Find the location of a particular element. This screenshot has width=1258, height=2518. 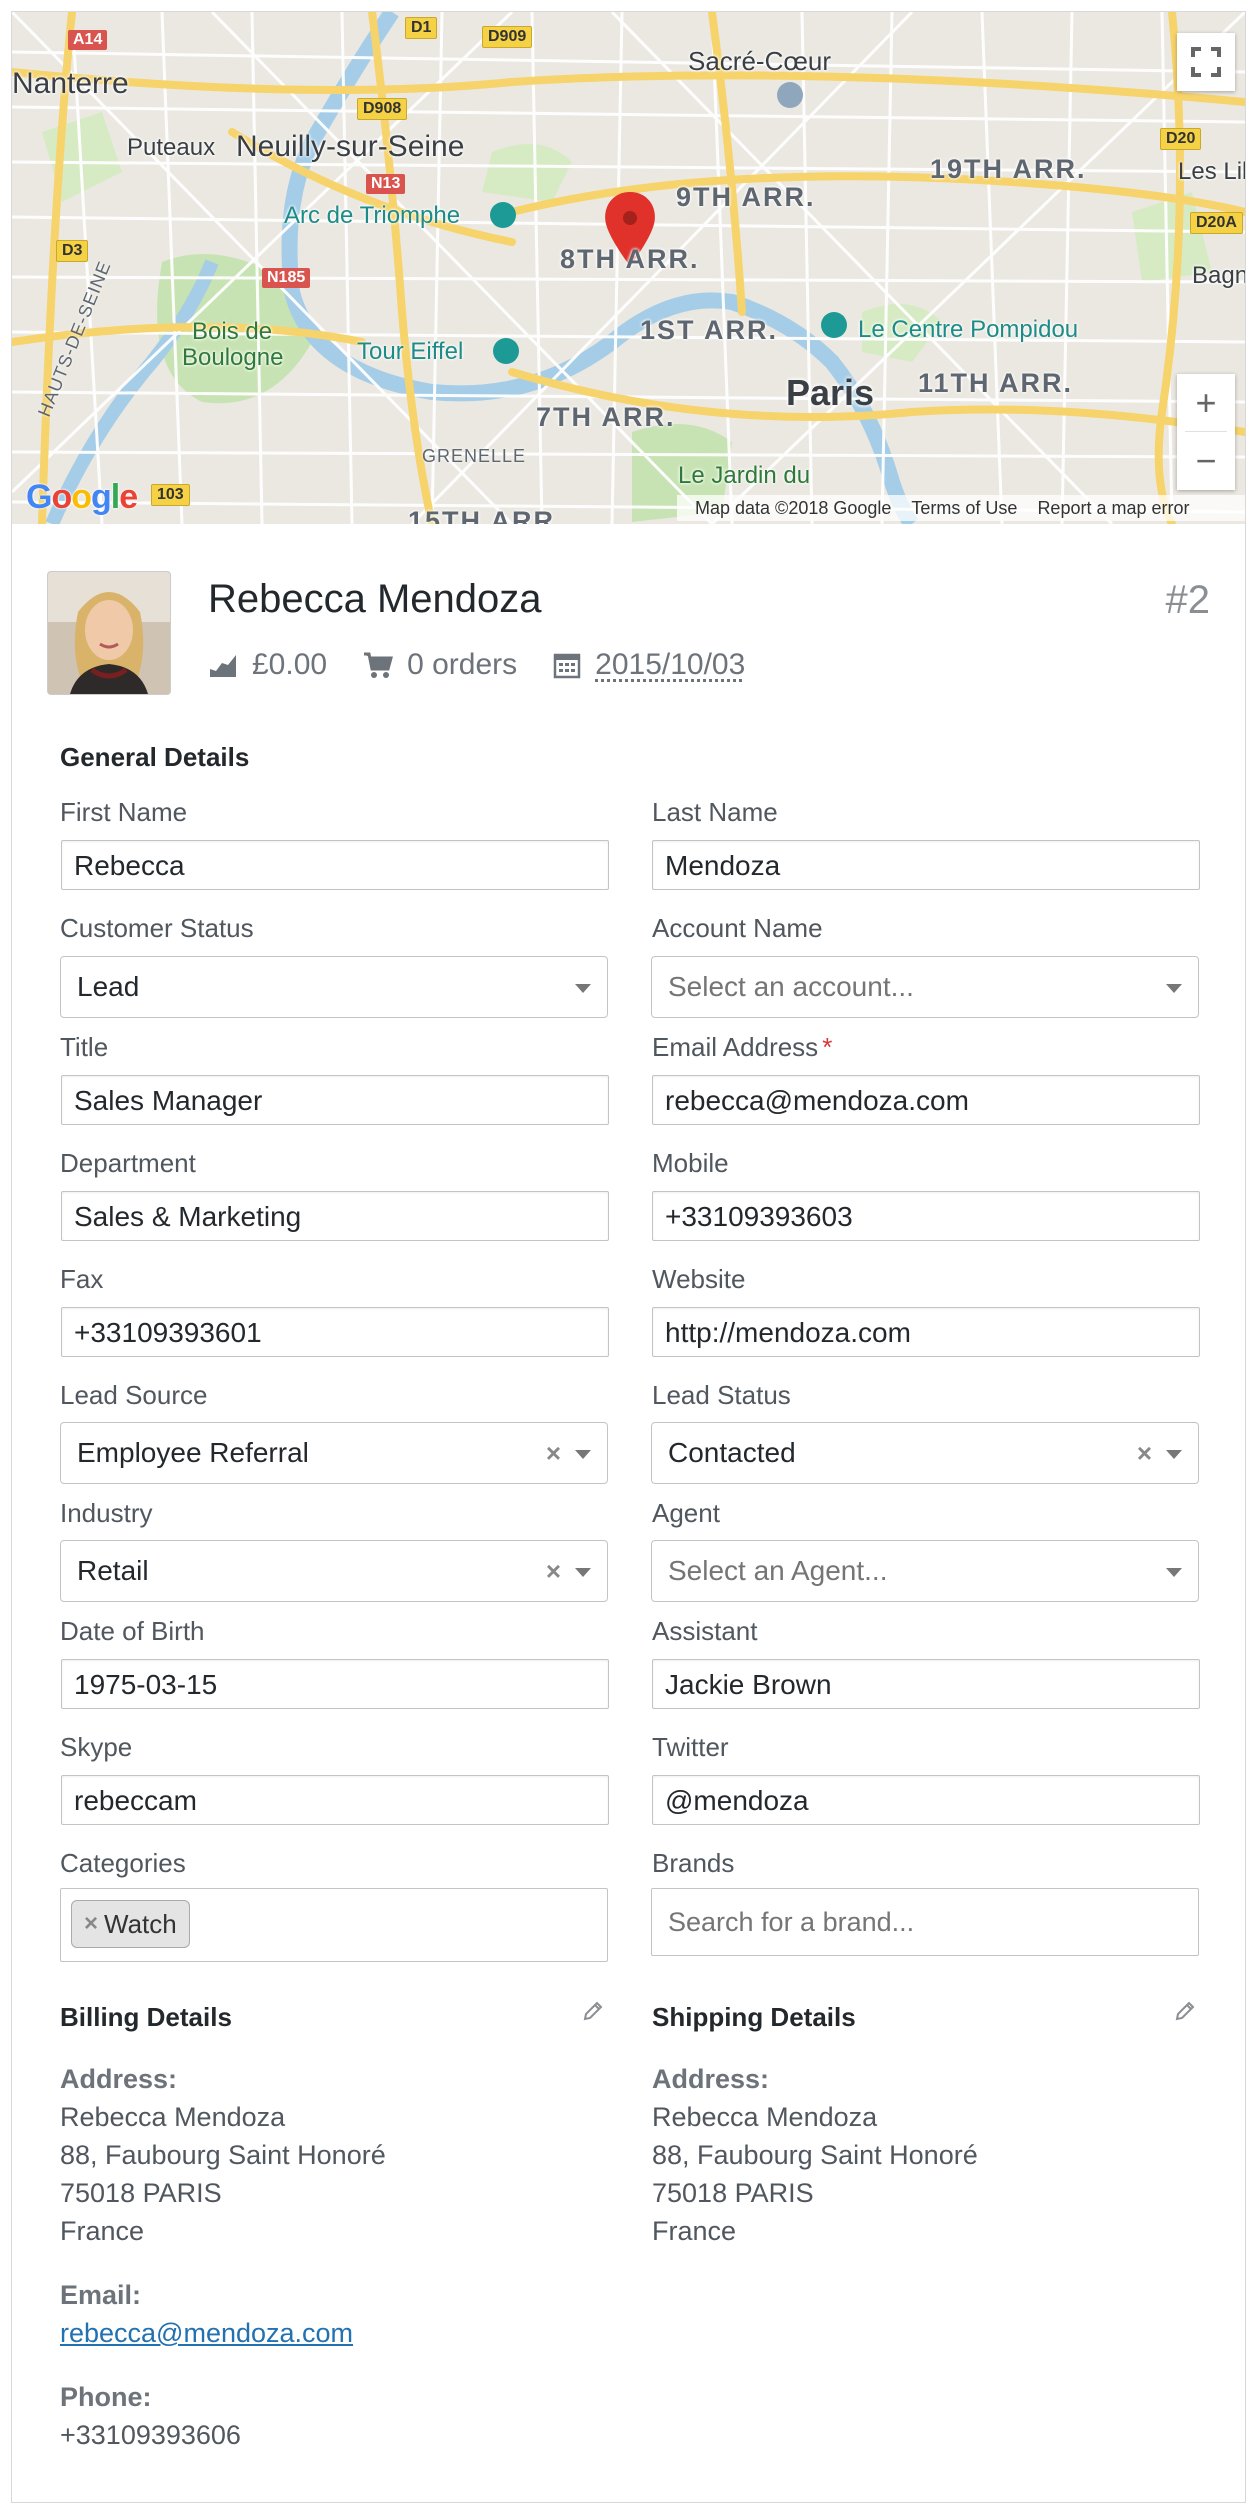

lead-status-select: Contacted × is located at coordinates (925, 1453).